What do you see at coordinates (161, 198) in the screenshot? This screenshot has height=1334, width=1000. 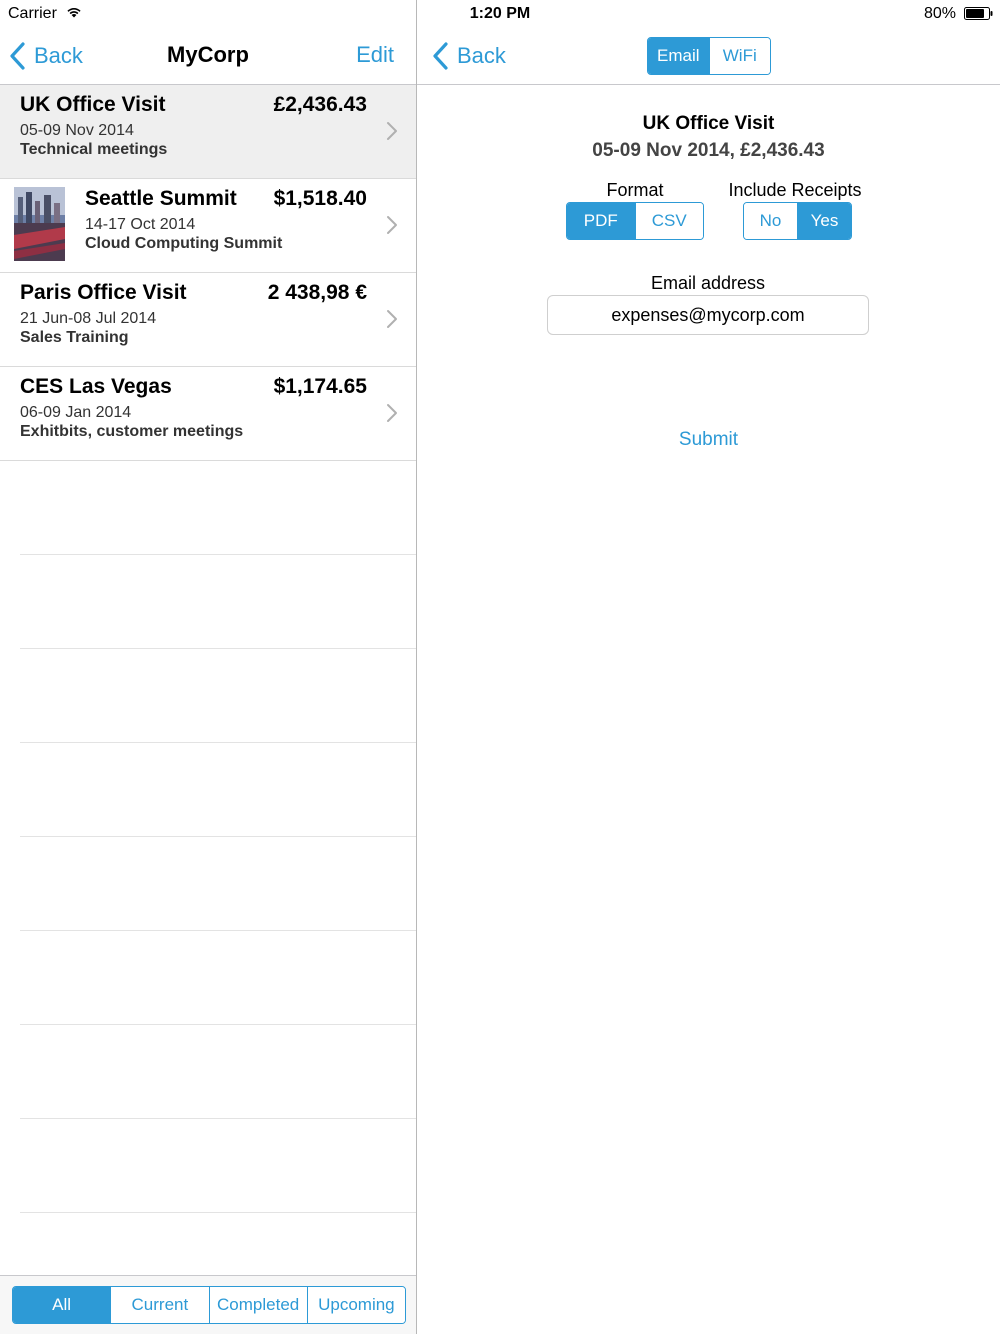 I see `trip-name: Seattle Summit` at bounding box center [161, 198].